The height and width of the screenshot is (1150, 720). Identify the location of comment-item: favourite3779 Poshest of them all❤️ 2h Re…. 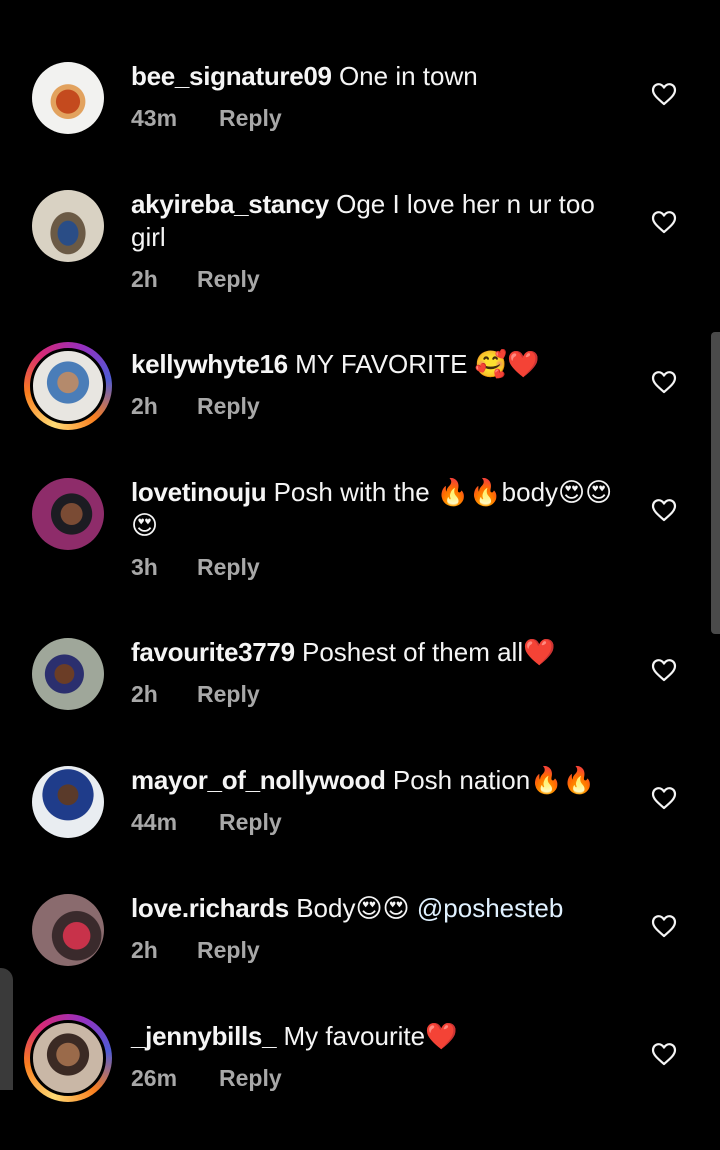
(360, 701).